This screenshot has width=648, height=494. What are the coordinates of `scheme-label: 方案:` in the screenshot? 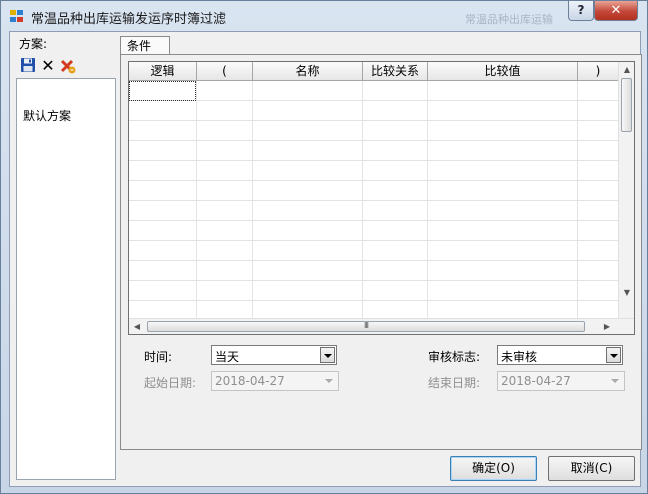 It's located at (33, 44).